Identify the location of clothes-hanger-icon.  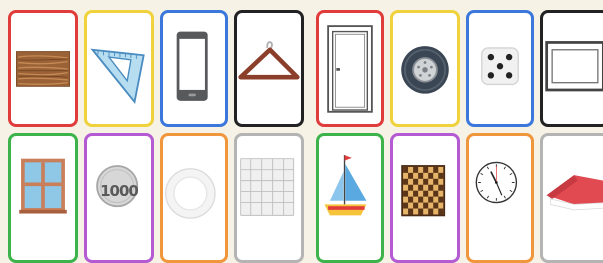
(269, 60).